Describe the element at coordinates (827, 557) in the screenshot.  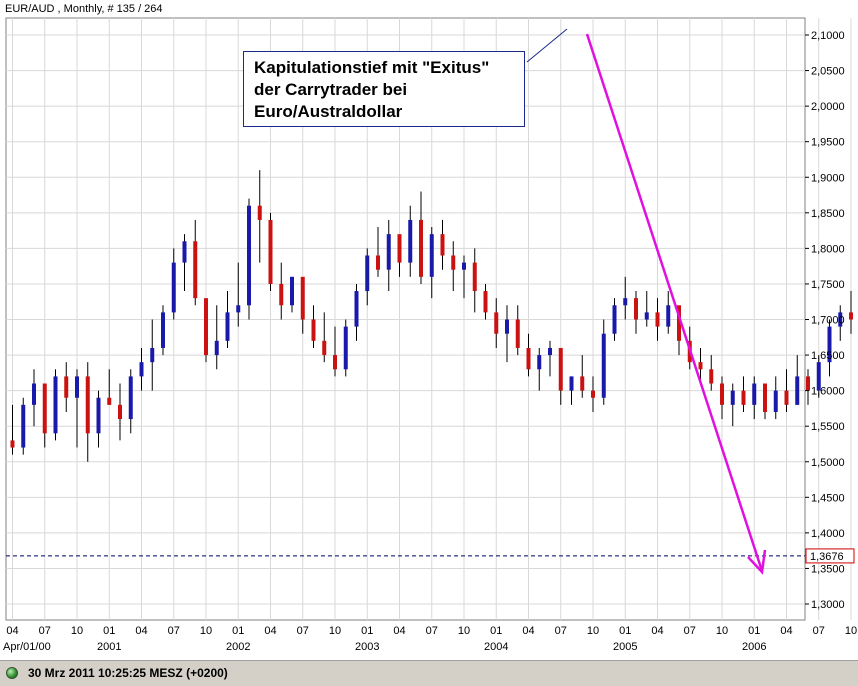
I see `current-price-label: 1,3676` at that location.